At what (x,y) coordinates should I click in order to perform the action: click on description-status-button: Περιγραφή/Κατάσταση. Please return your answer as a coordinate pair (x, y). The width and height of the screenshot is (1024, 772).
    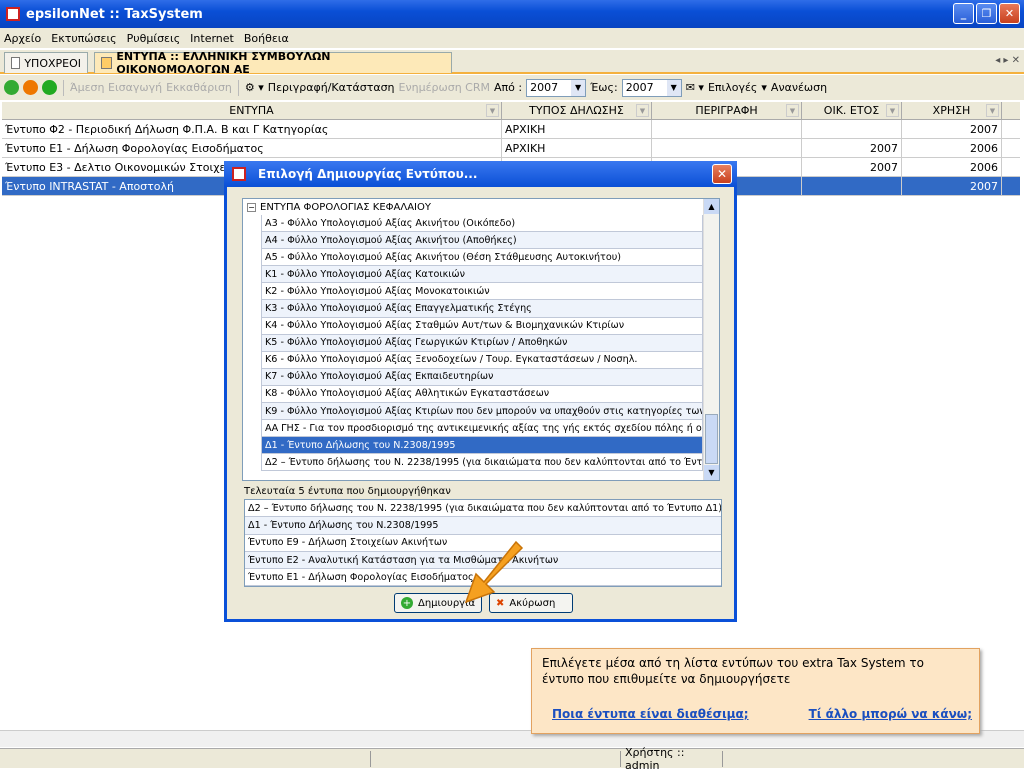
    Looking at the image, I should click on (331, 87).